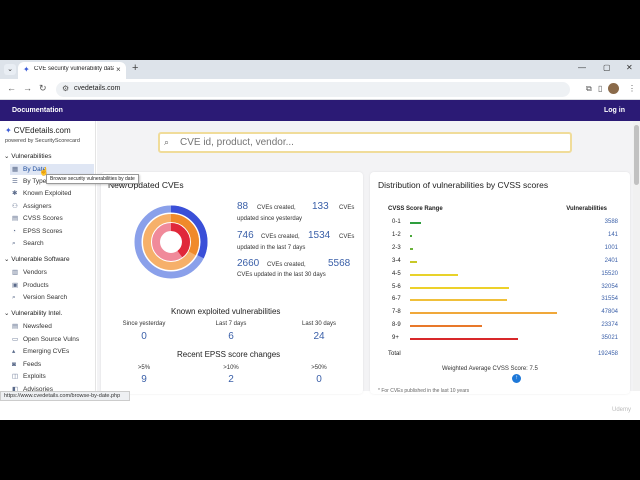 This screenshot has height=480, width=640. I want to click on known-exploited-label: Last 7 days, so click(231, 324).